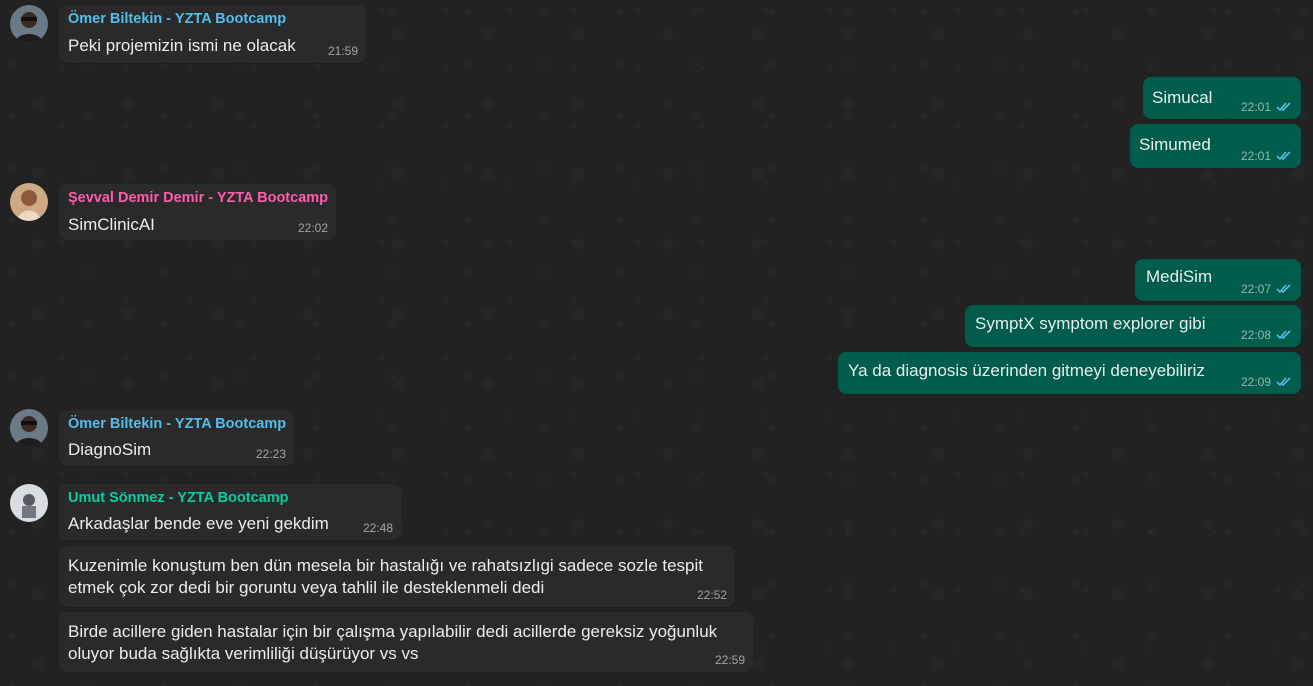 The width and height of the screenshot is (1313, 686). Describe the element at coordinates (110, 449) in the screenshot. I see `message-text: DiagnoSim` at that location.